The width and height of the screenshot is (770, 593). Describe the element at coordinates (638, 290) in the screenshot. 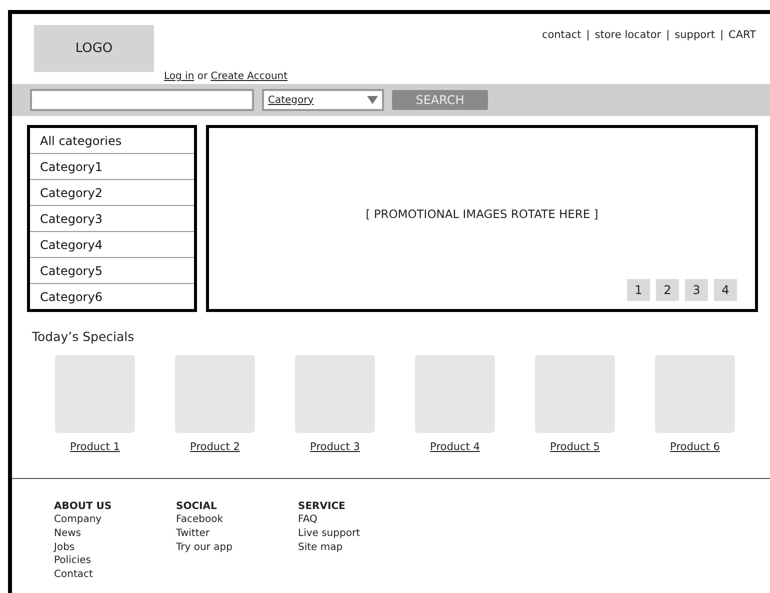

I see `page-button: 1` at that location.